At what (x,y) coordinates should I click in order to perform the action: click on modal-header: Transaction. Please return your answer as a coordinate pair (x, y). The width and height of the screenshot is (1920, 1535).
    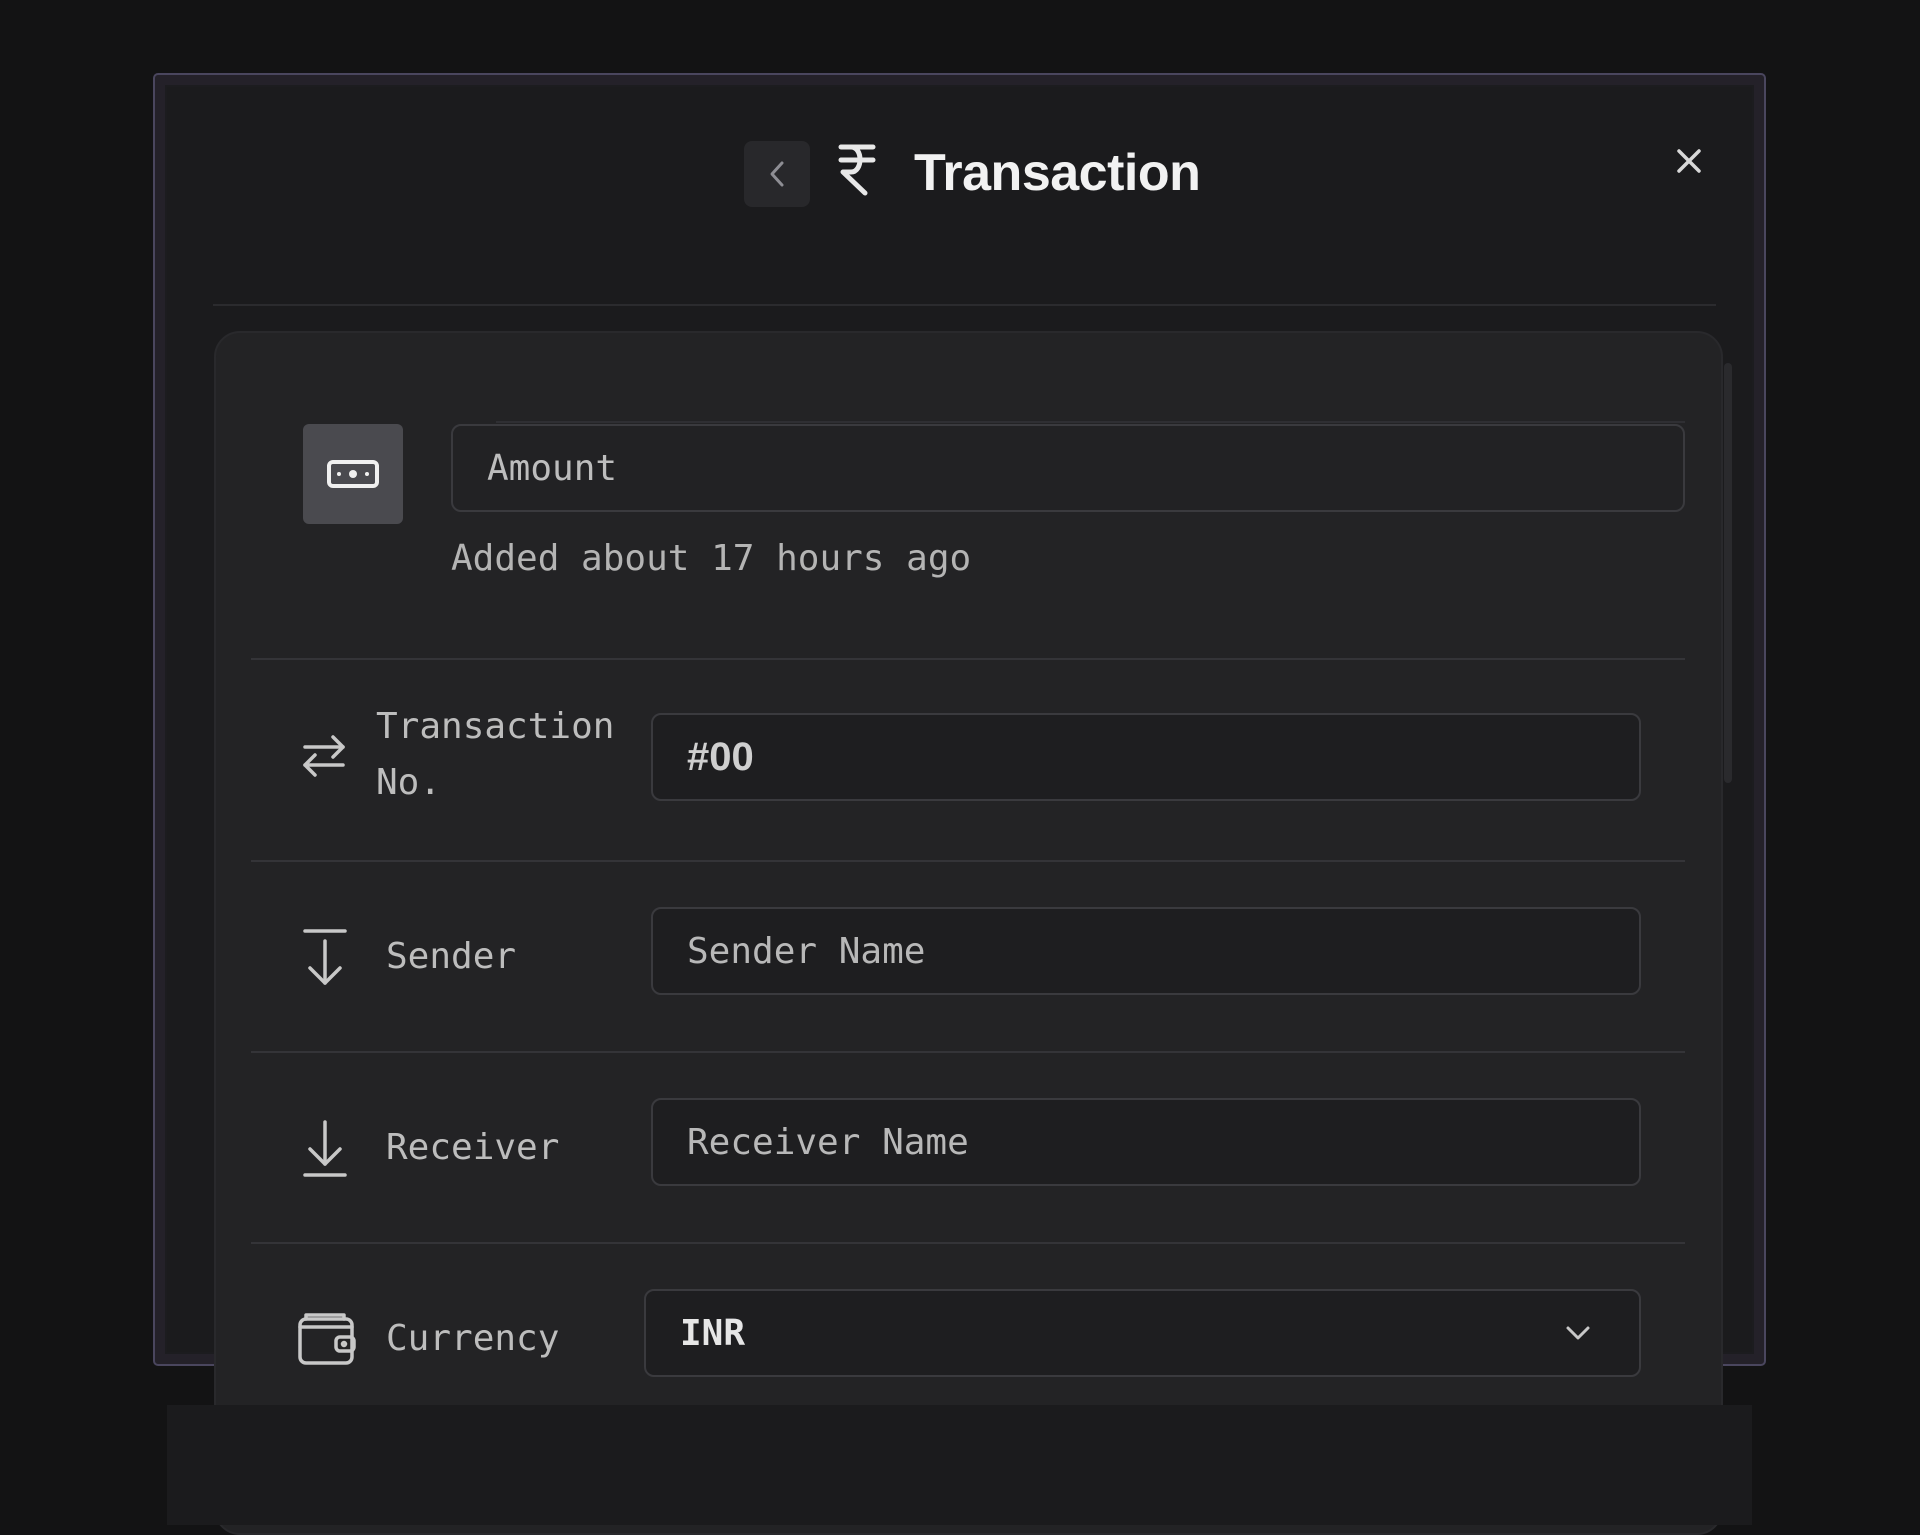
    Looking at the image, I should click on (959, 162).